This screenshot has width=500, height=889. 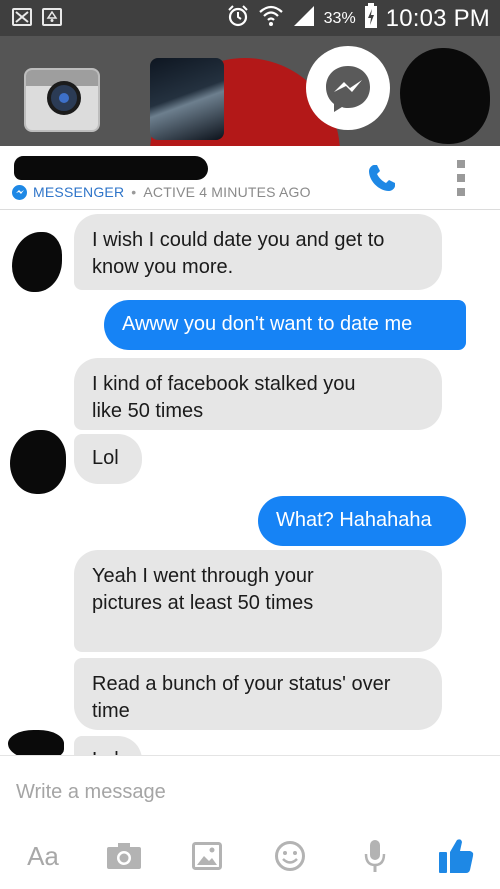 What do you see at coordinates (437, 18) in the screenshot?
I see `status-time: 10:03 PM` at bounding box center [437, 18].